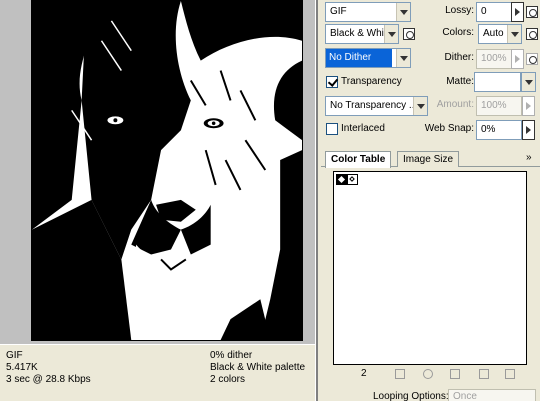 This screenshot has height=401, width=540. I want to click on dither-algorithm-value: No Dither, so click(359, 58).